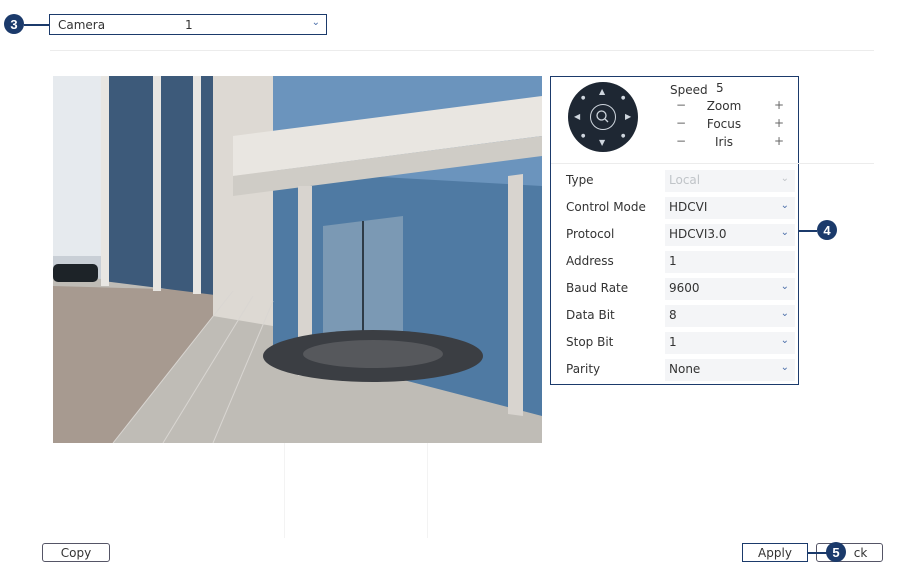 This screenshot has width=905, height=573. I want to click on arrow-left-icon: ◀, so click(577, 116).